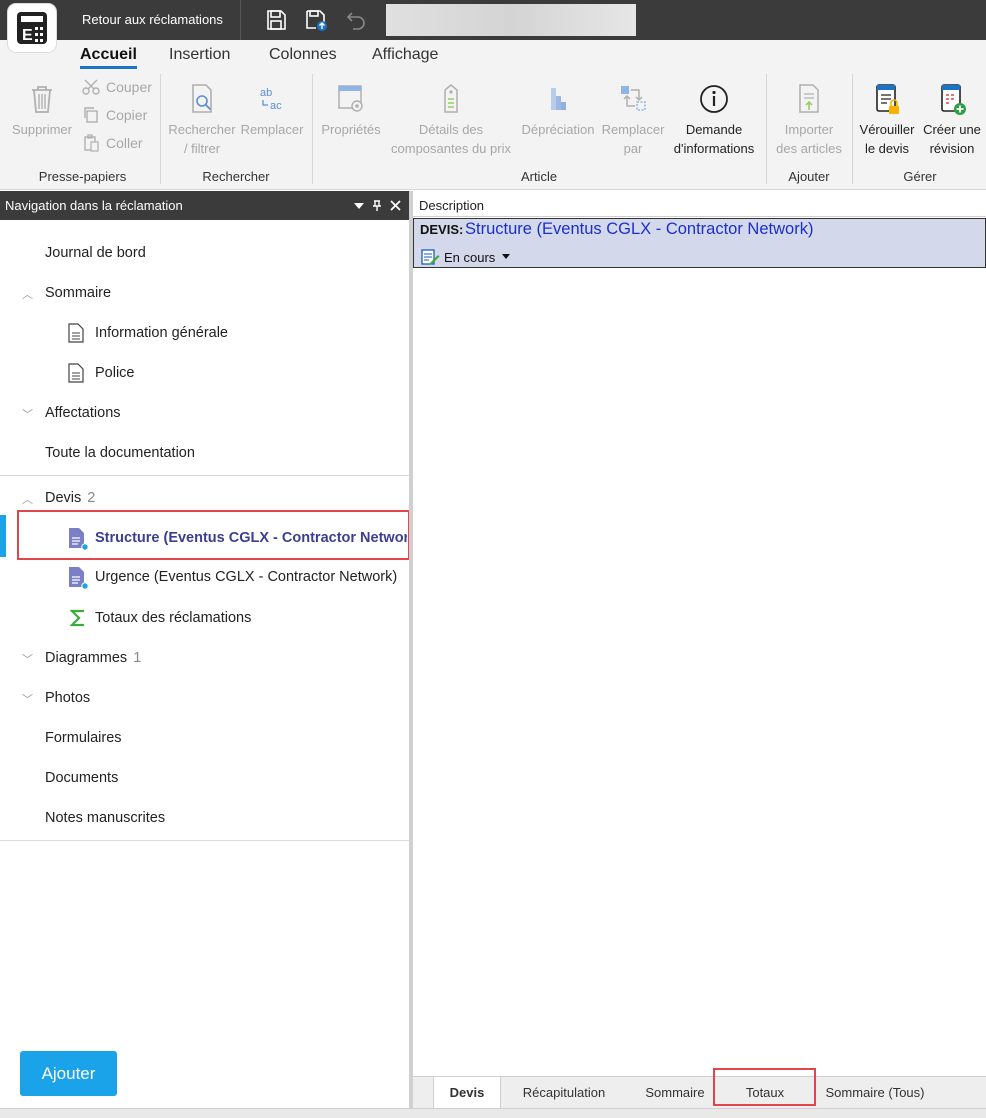 The height and width of the screenshot is (1118, 986). What do you see at coordinates (714, 99) in the screenshot?
I see `info-icon` at bounding box center [714, 99].